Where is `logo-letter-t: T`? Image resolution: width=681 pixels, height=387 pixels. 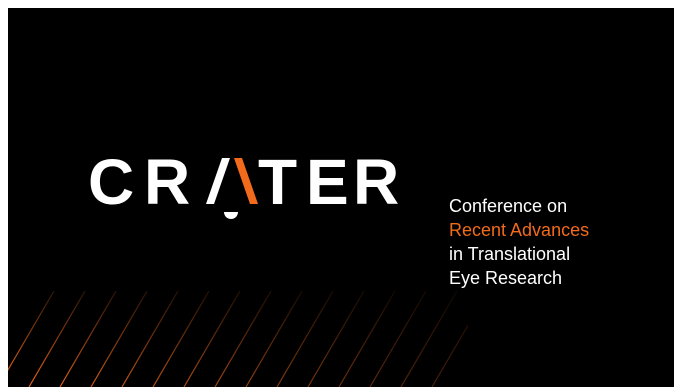 logo-letter-t: T is located at coordinates (277, 182).